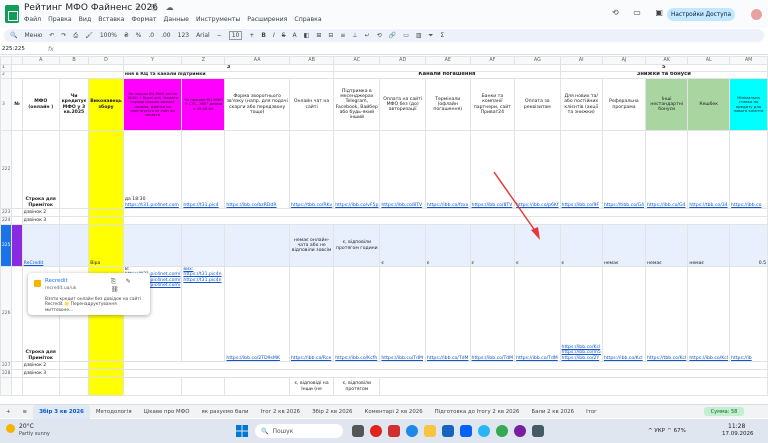 The width and height of the screenshot is (768, 443). I want to click on currency-button: ₴, so click(126, 35).